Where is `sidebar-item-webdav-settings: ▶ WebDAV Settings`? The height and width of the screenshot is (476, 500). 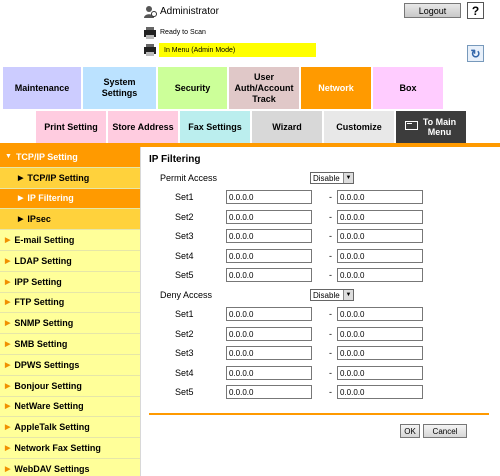
sidebar-item-webdav-settings: ▶ WebDAV Settings is located at coordinates (70, 467).